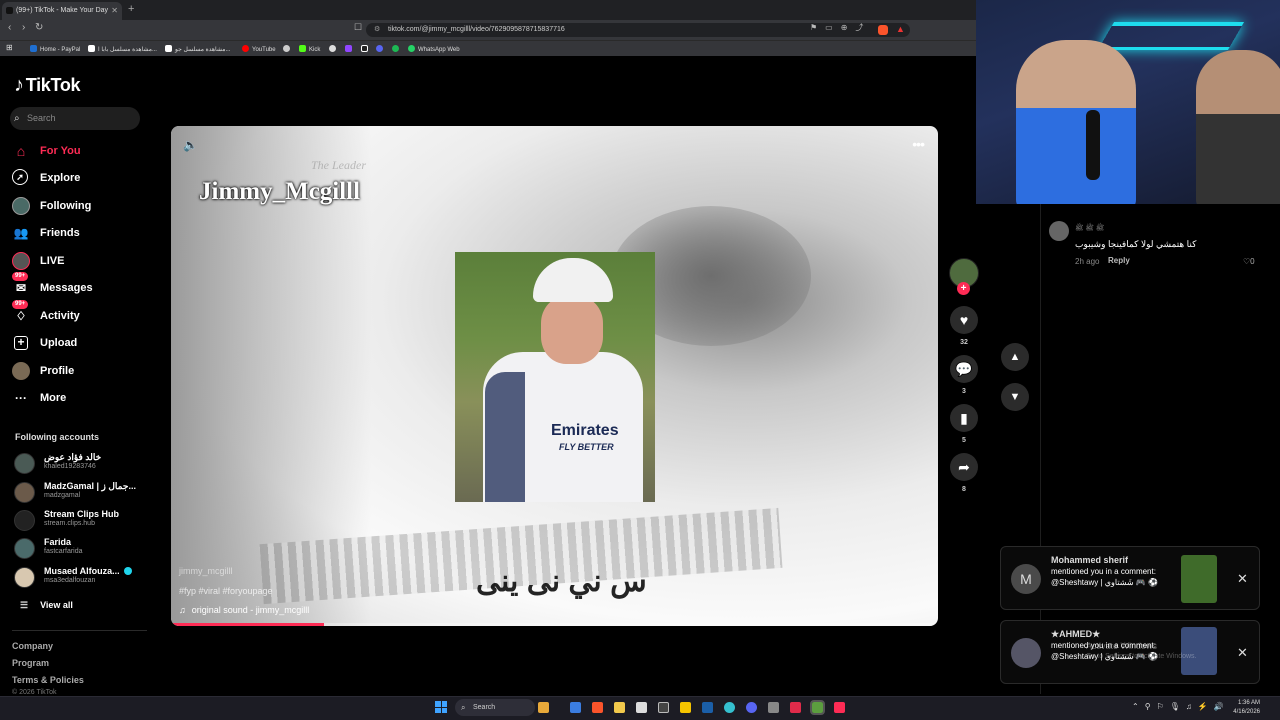 The width and height of the screenshot is (1280, 720). I want to click on nav-upload: + Upload, so click(44, 343).